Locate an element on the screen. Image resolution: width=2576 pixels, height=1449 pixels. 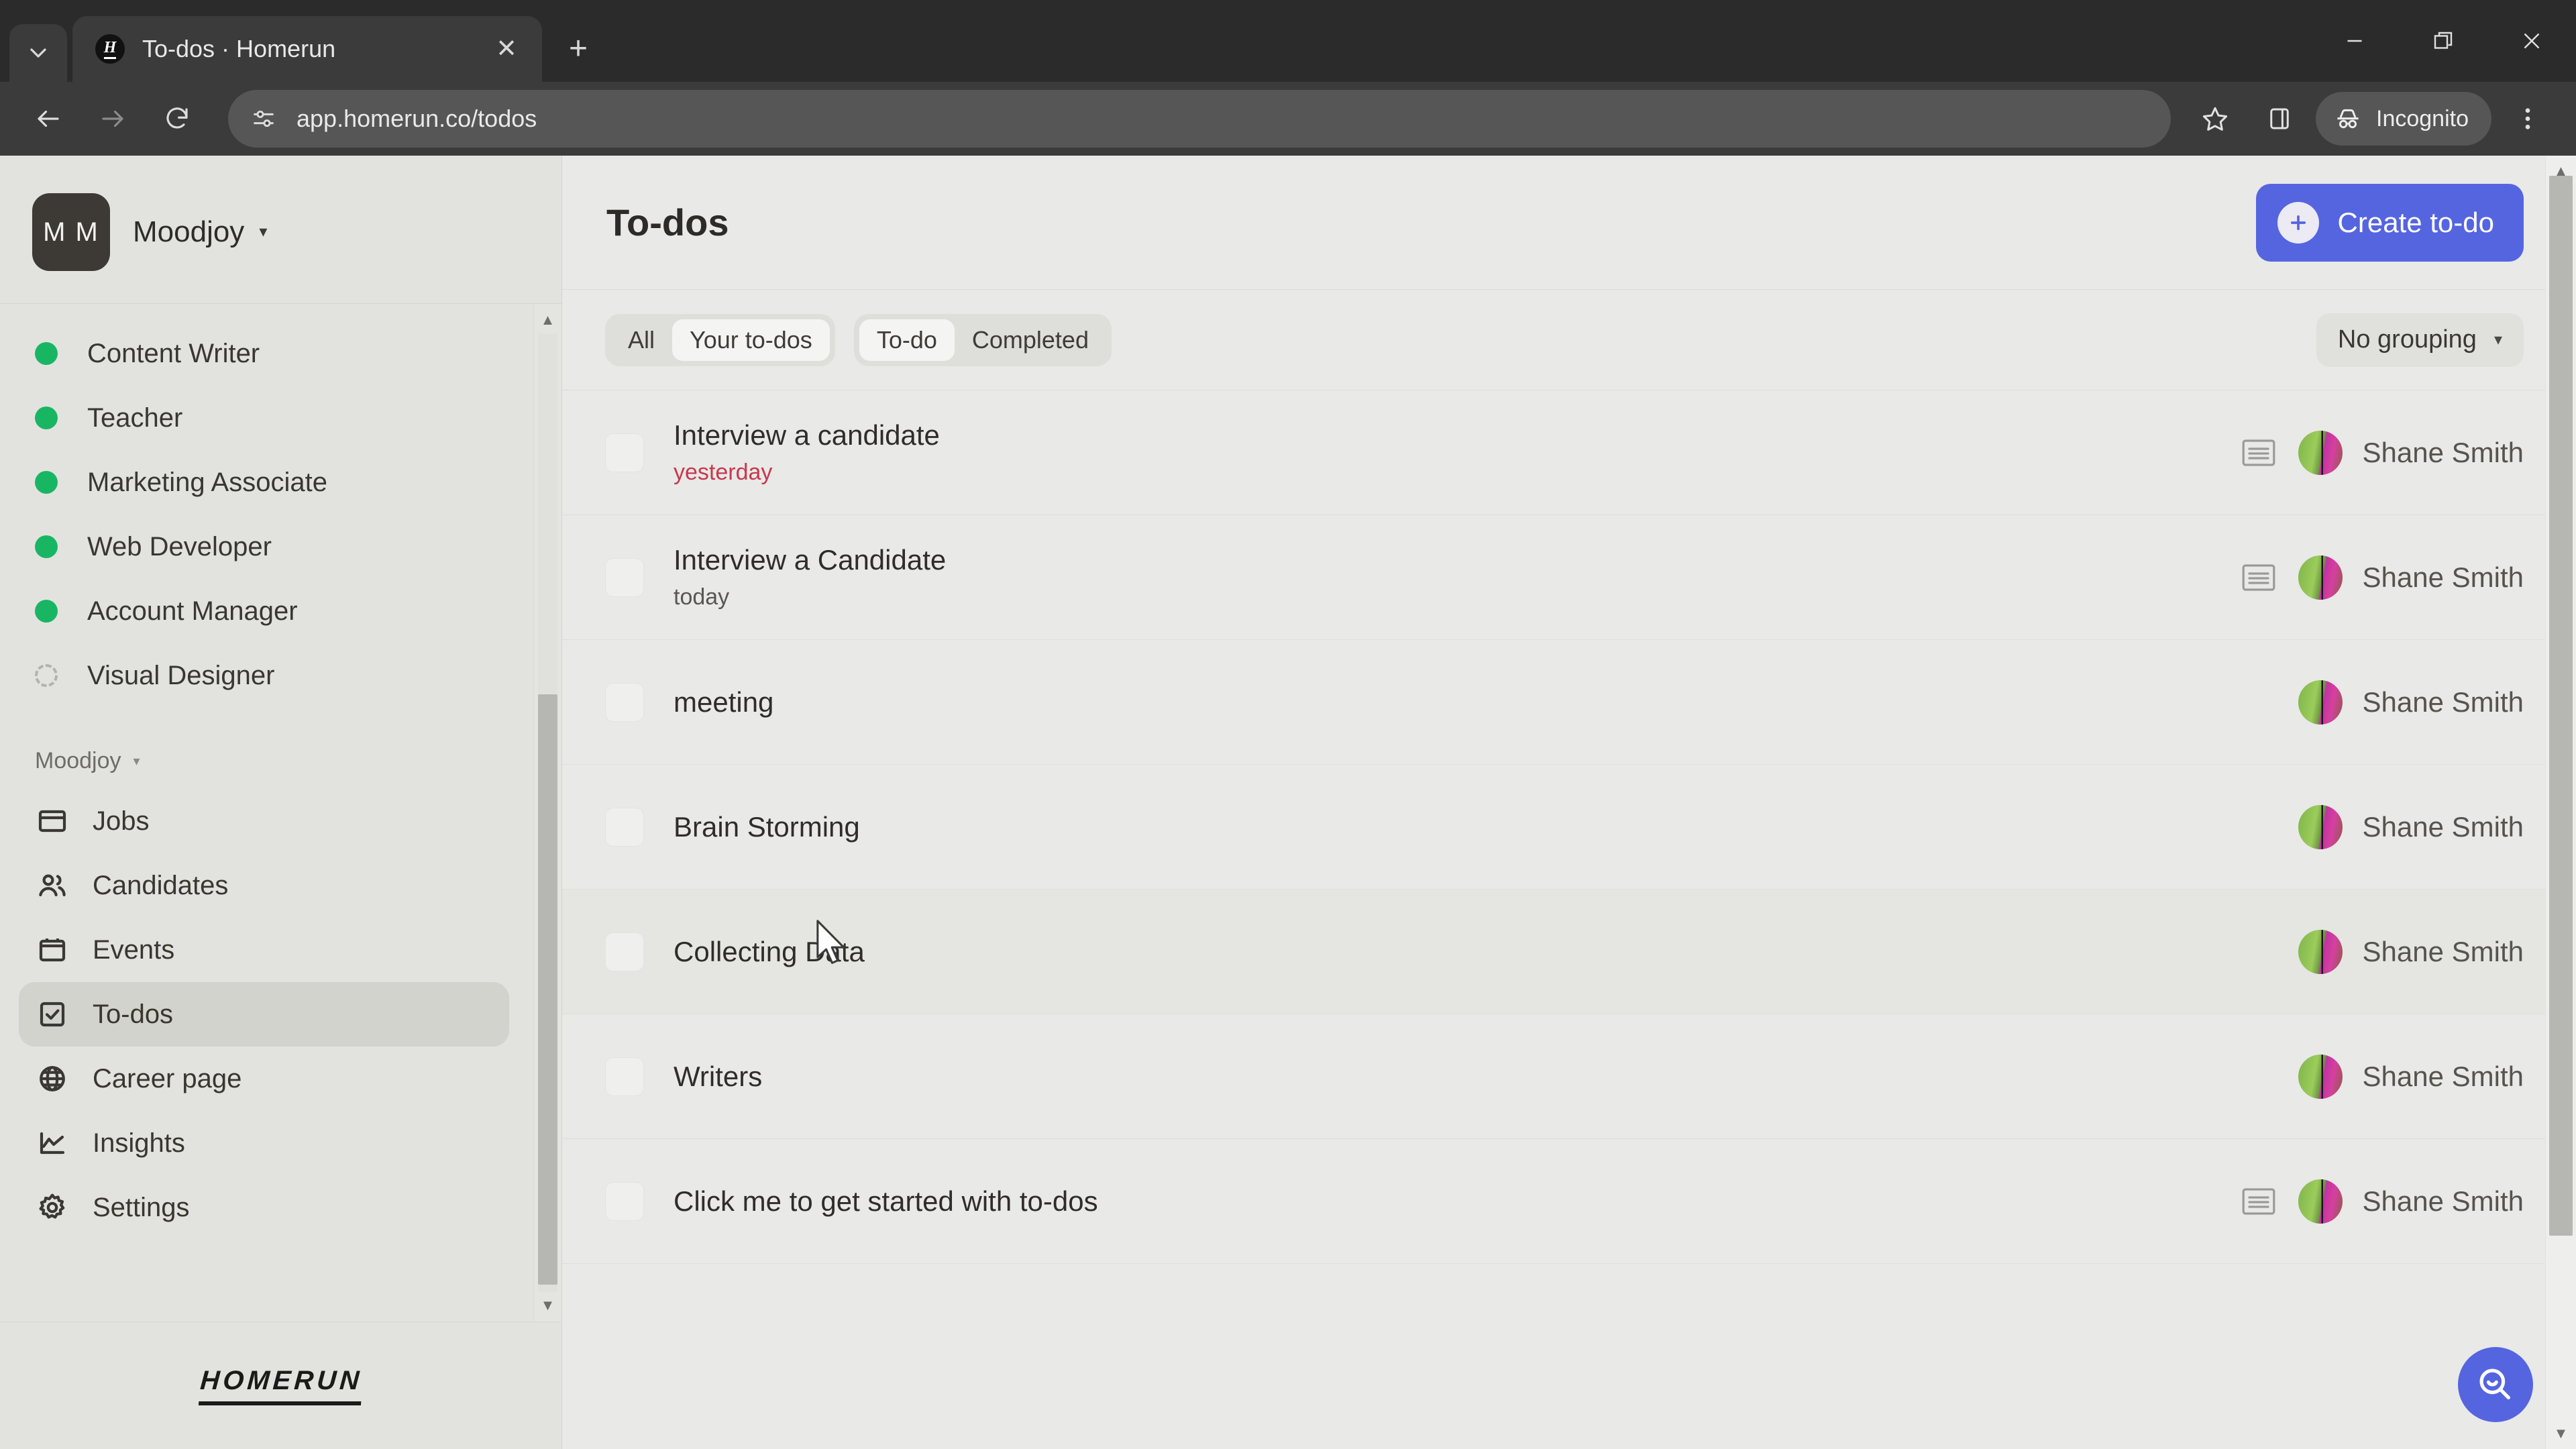
new-tab-button: + is located at coordinates (578, 48).